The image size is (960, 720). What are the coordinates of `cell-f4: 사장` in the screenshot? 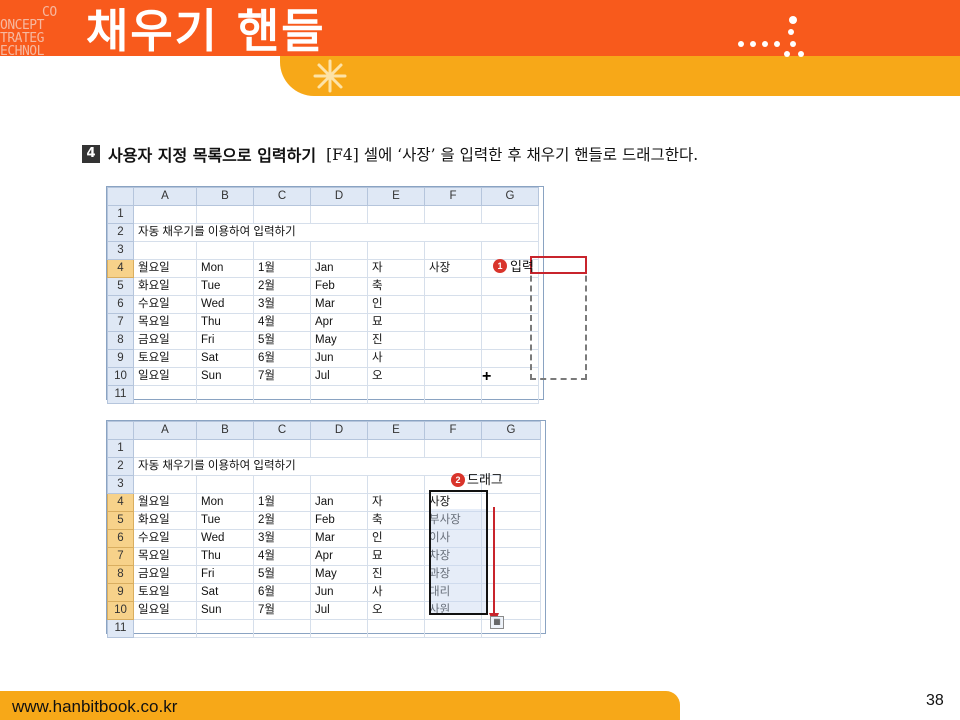 It's located at (453, 268).